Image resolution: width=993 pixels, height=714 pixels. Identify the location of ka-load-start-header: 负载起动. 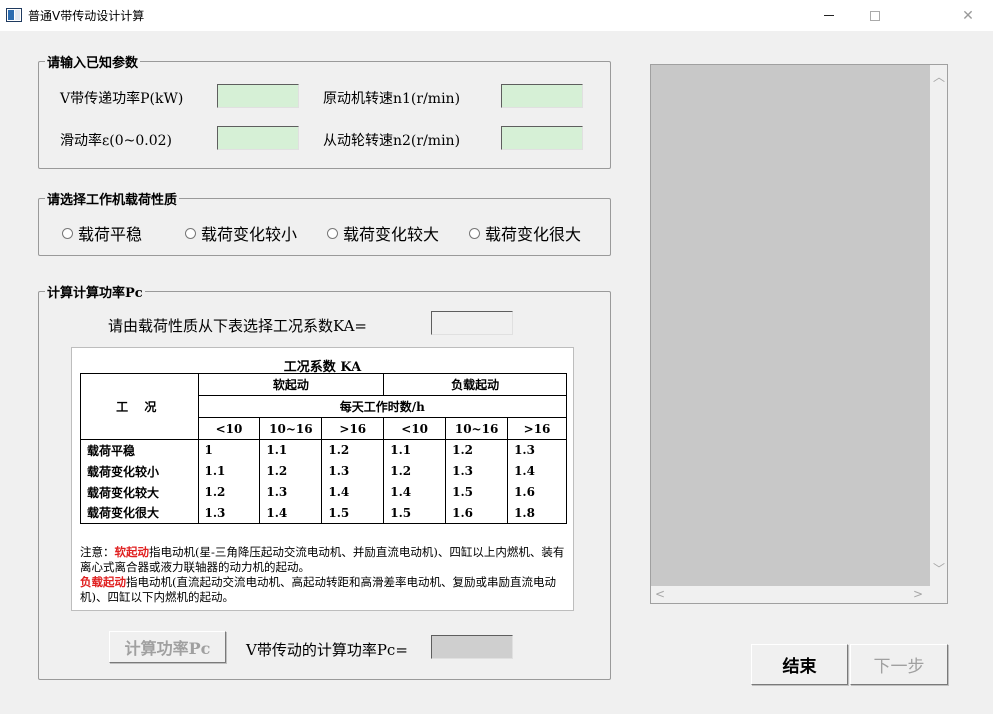
(475, 384).